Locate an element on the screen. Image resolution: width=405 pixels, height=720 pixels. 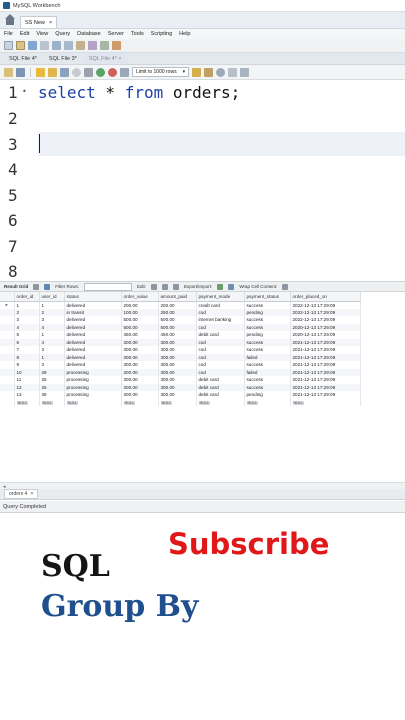
table-cell: 450.00 is located at coordinates (140, 335).